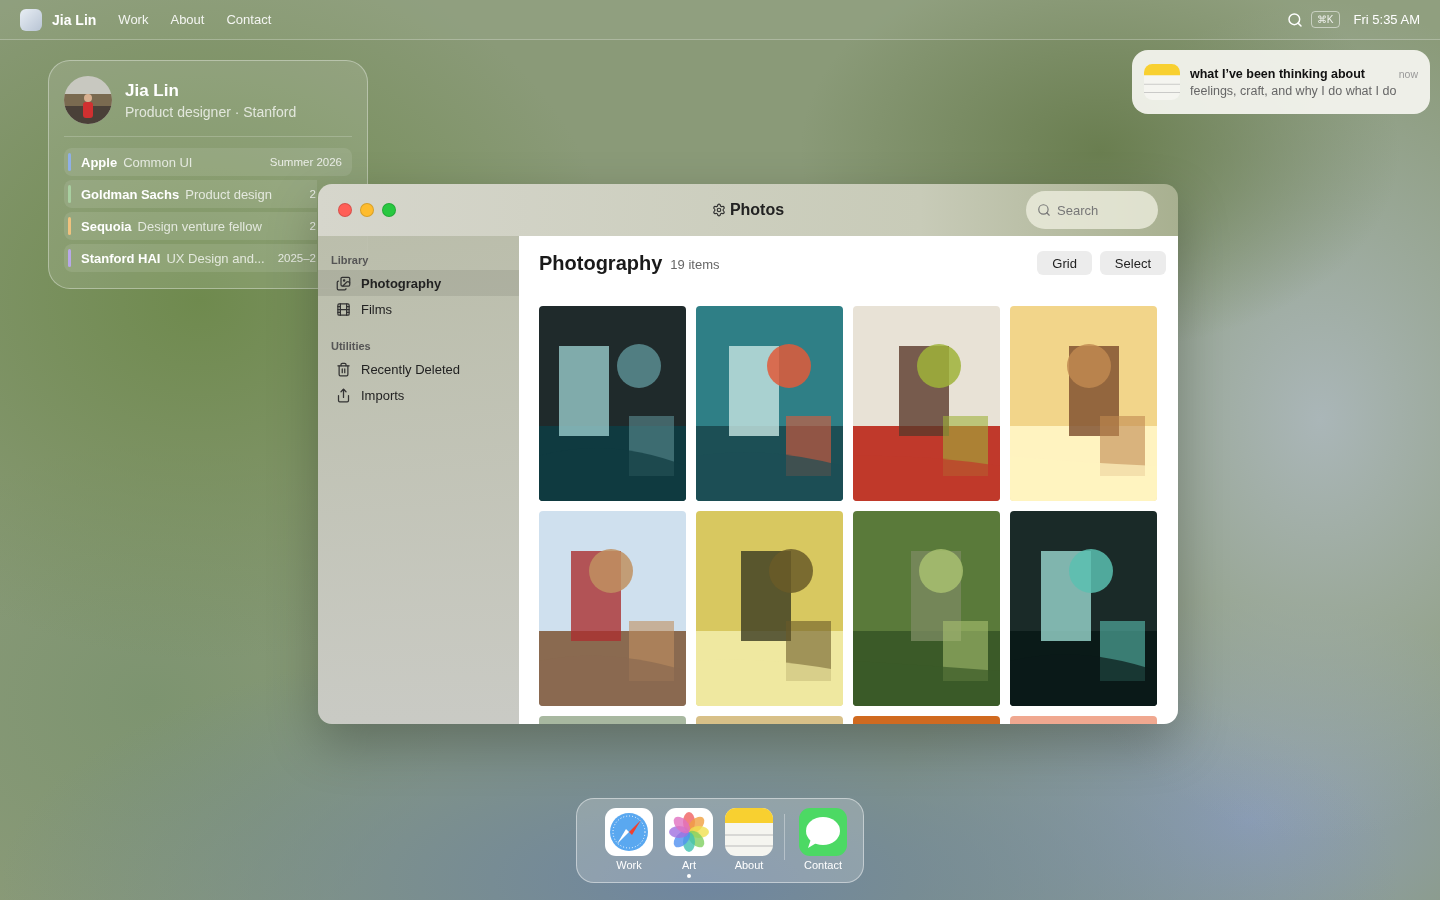 This screenshot has width=1440, height=900. Describe the element at coordinates (228, 194) in the screenshot. I see `role-text: Product design` at that location.